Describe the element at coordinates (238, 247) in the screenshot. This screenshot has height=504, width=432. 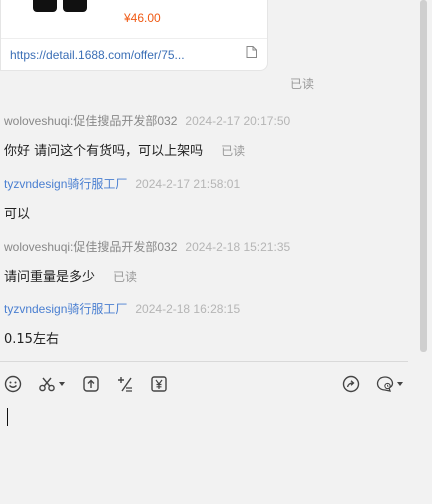
I see `message-time: 2024-2-18 15:21:35` at that location.